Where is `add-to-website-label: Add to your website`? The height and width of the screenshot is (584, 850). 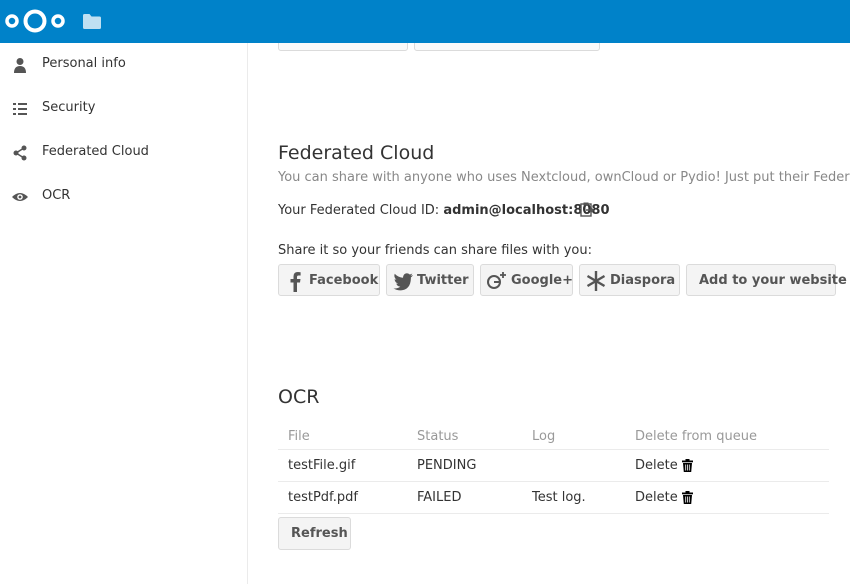 add-to-website-label: Add to your website is located at coordinates (773, 280).